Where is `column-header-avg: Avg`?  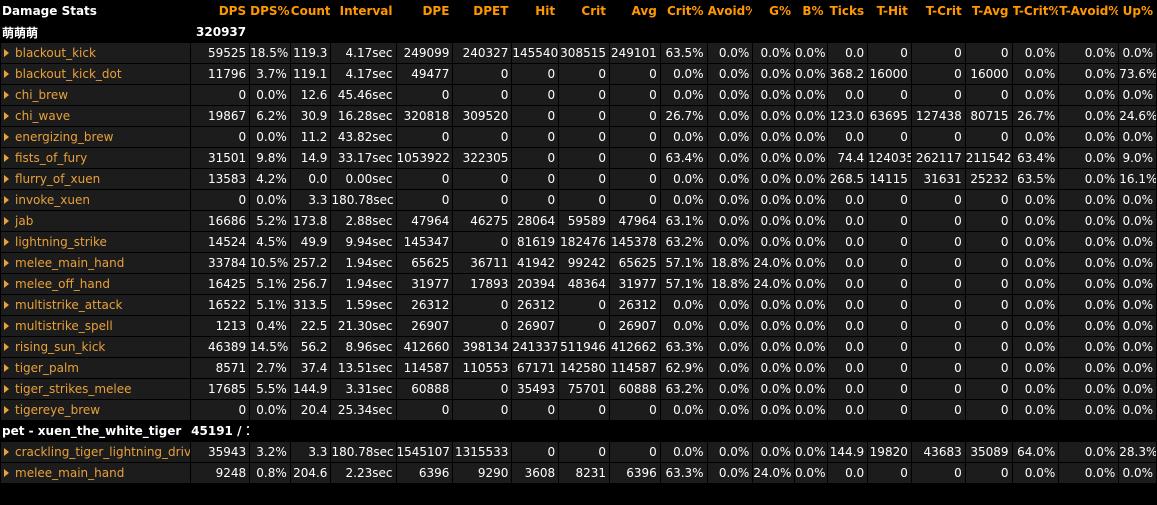 column-header-avg: Avg is located at coordinates (634, 11).